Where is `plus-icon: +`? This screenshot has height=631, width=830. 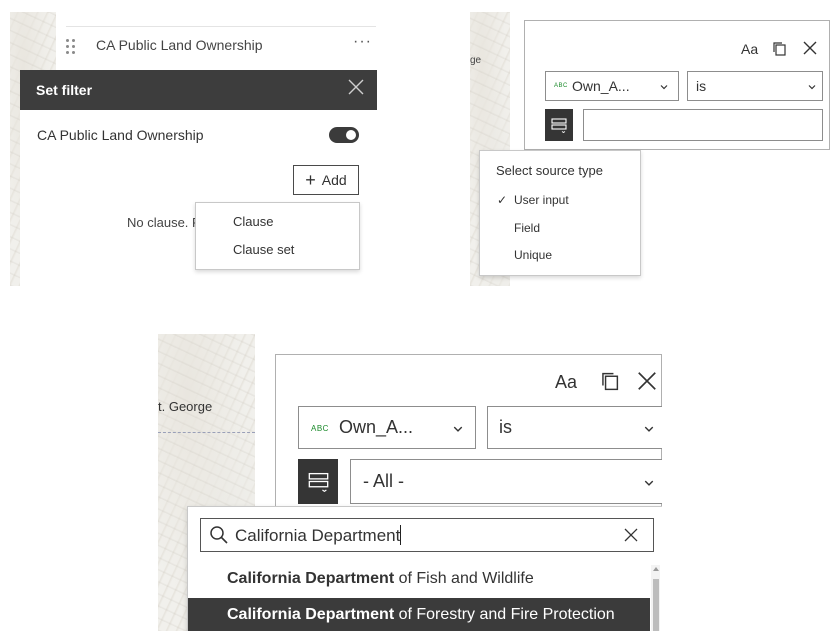 plus-icon: + is located at coordinates (310, 180).